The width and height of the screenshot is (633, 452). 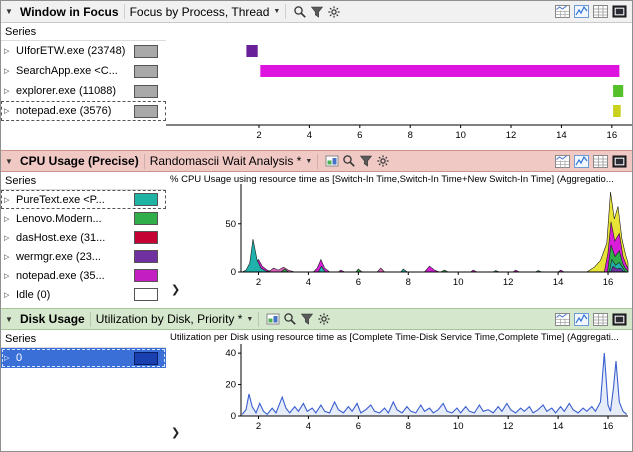 I want to click on svg-text: 8, so click(x=408, y=426).